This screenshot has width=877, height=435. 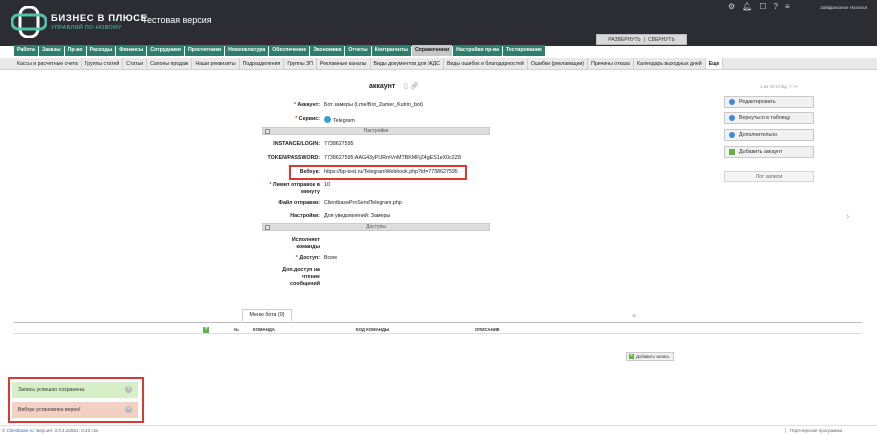 What do you see at coordinates (206, 329) in the screenshot?
I see `add-row-icon: +` at bounding box center [206, 329].